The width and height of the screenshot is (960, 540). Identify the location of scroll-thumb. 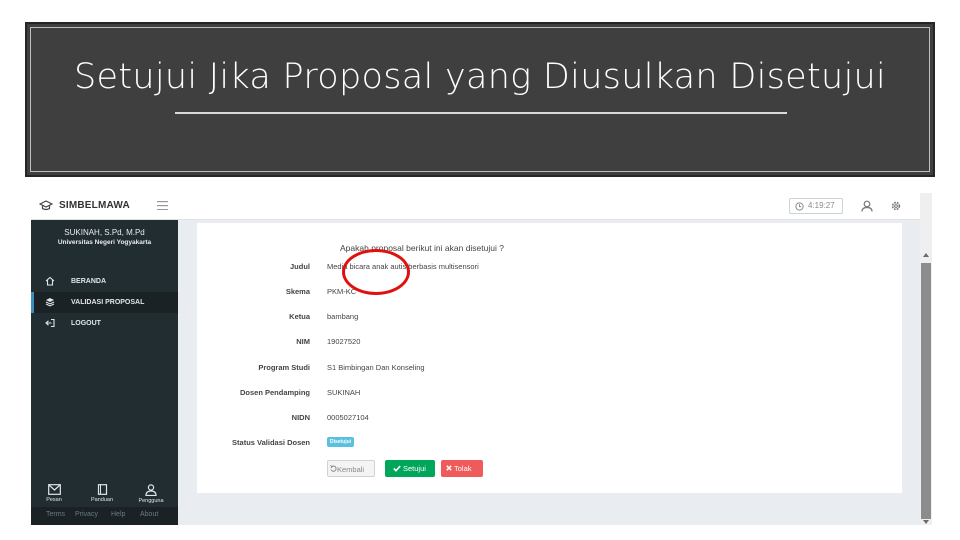
(926, 391).